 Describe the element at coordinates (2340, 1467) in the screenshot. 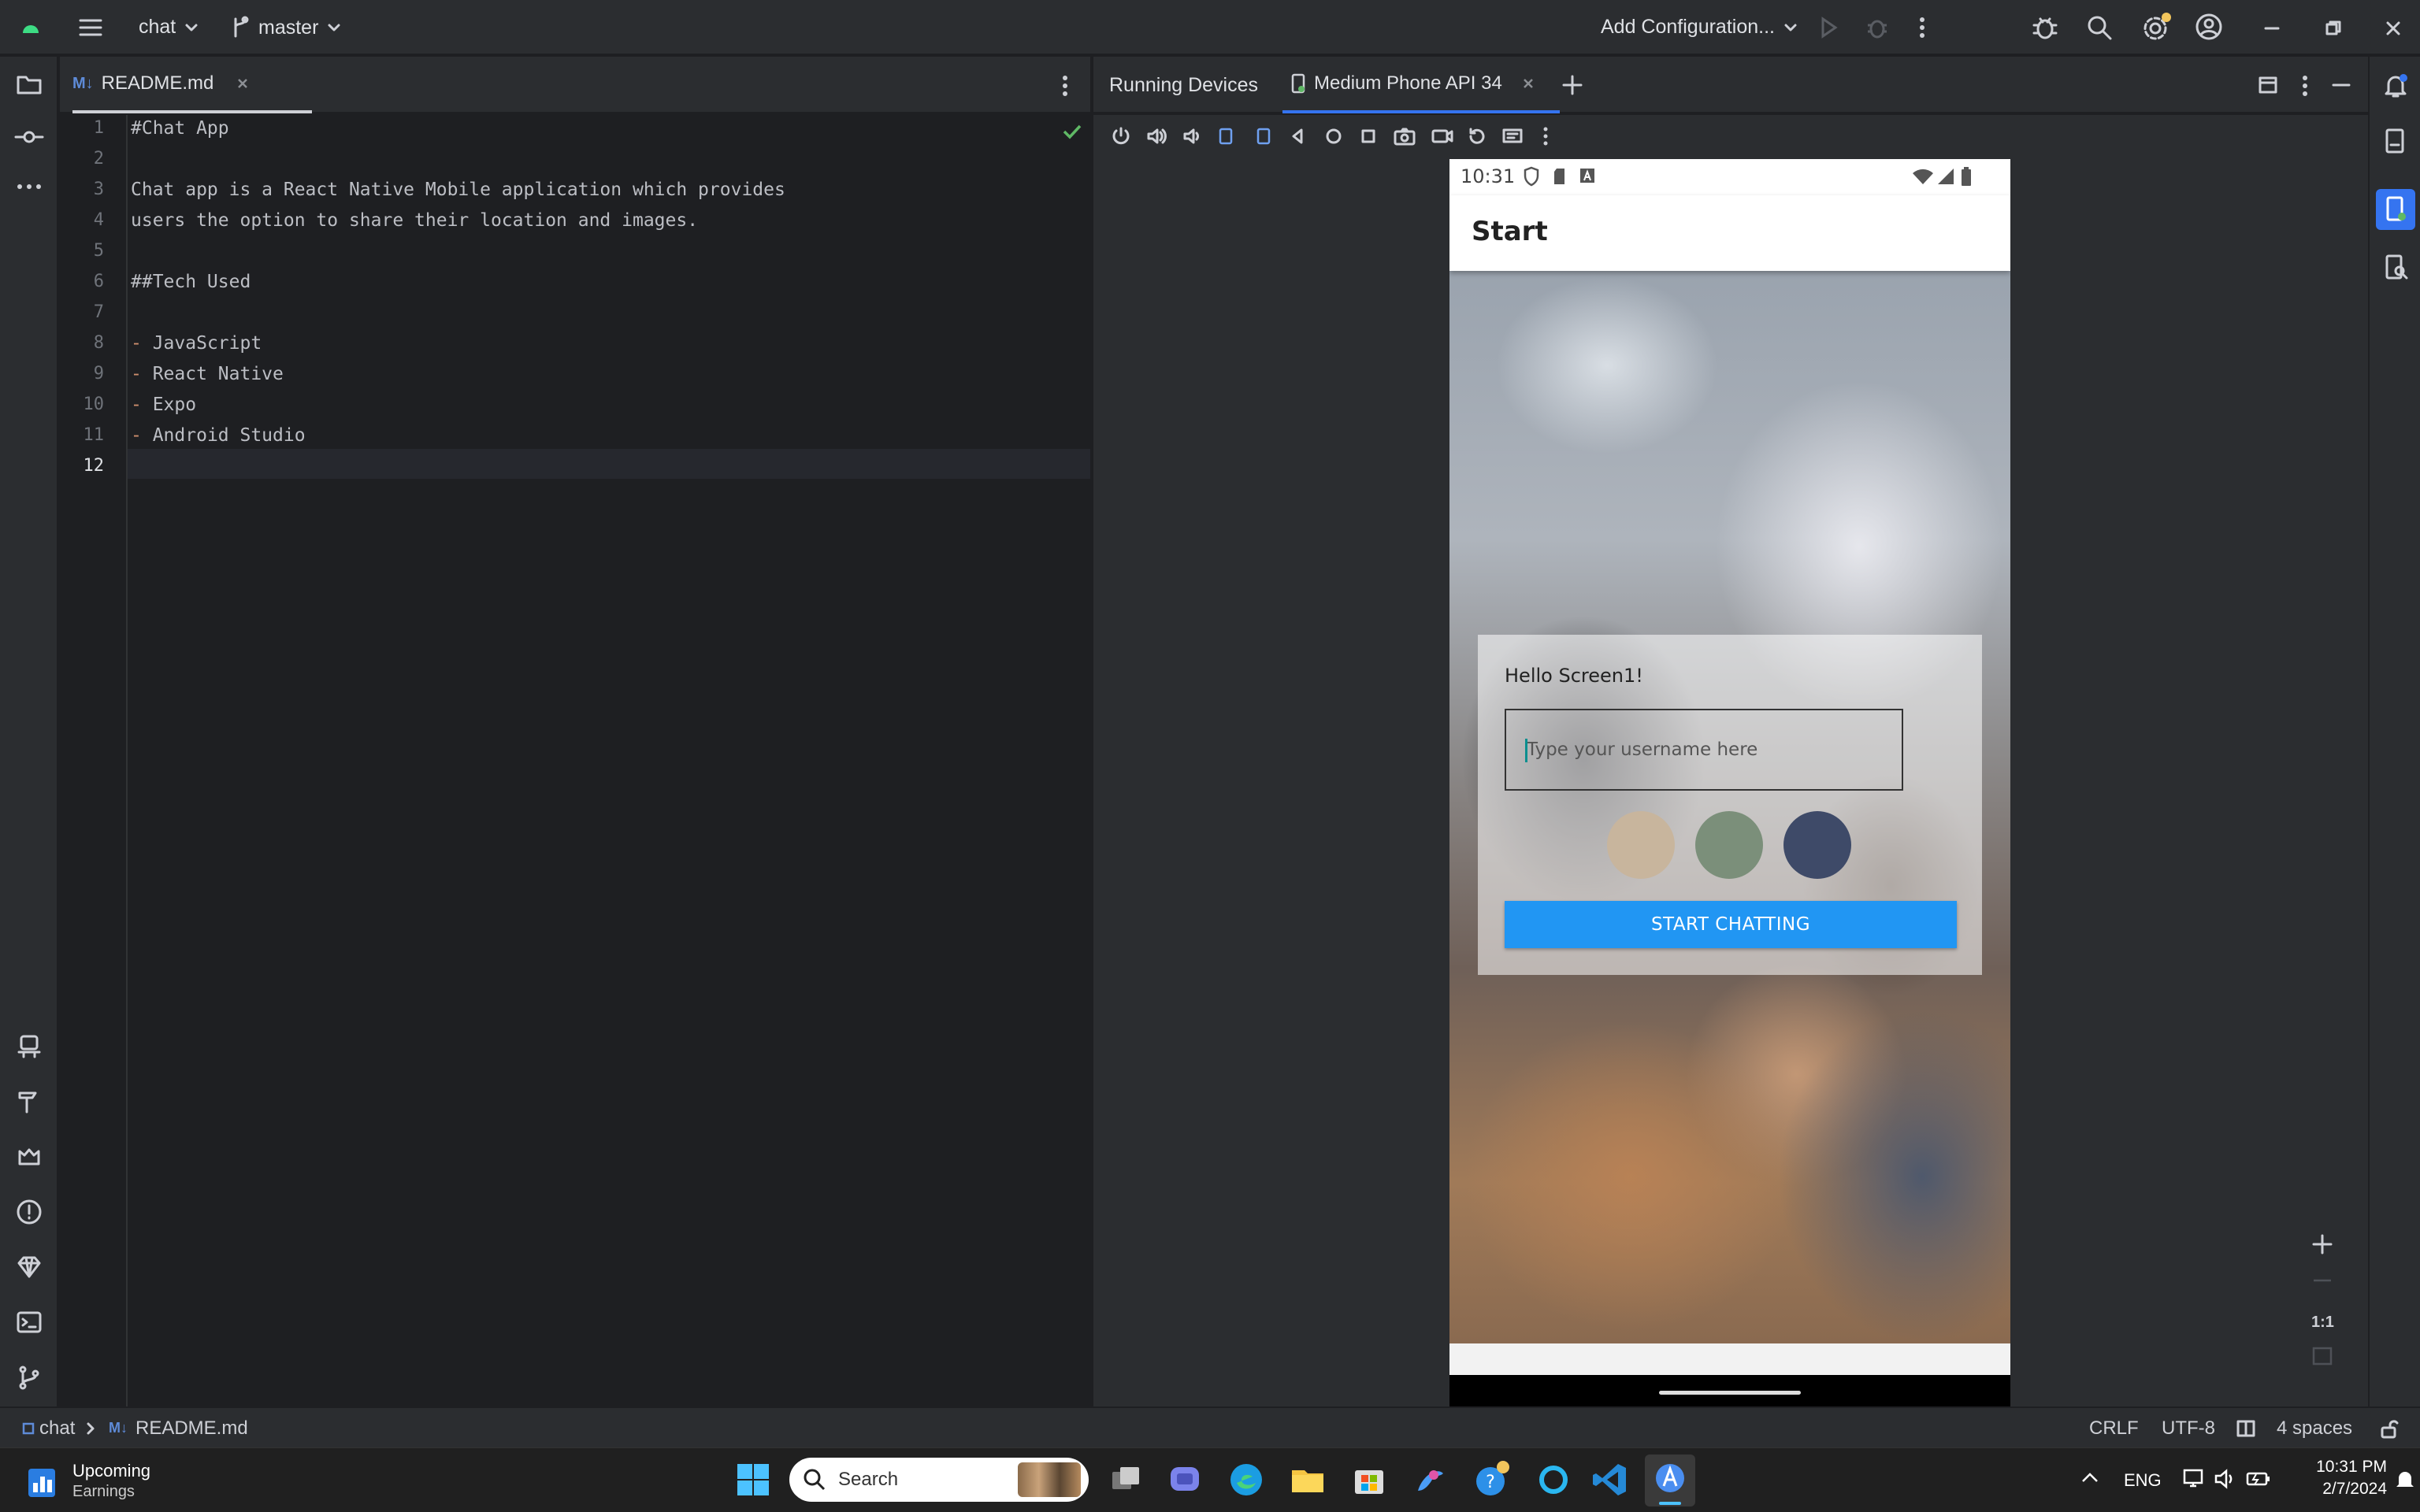

I see `clock-time: 10:31 PM` at that location.